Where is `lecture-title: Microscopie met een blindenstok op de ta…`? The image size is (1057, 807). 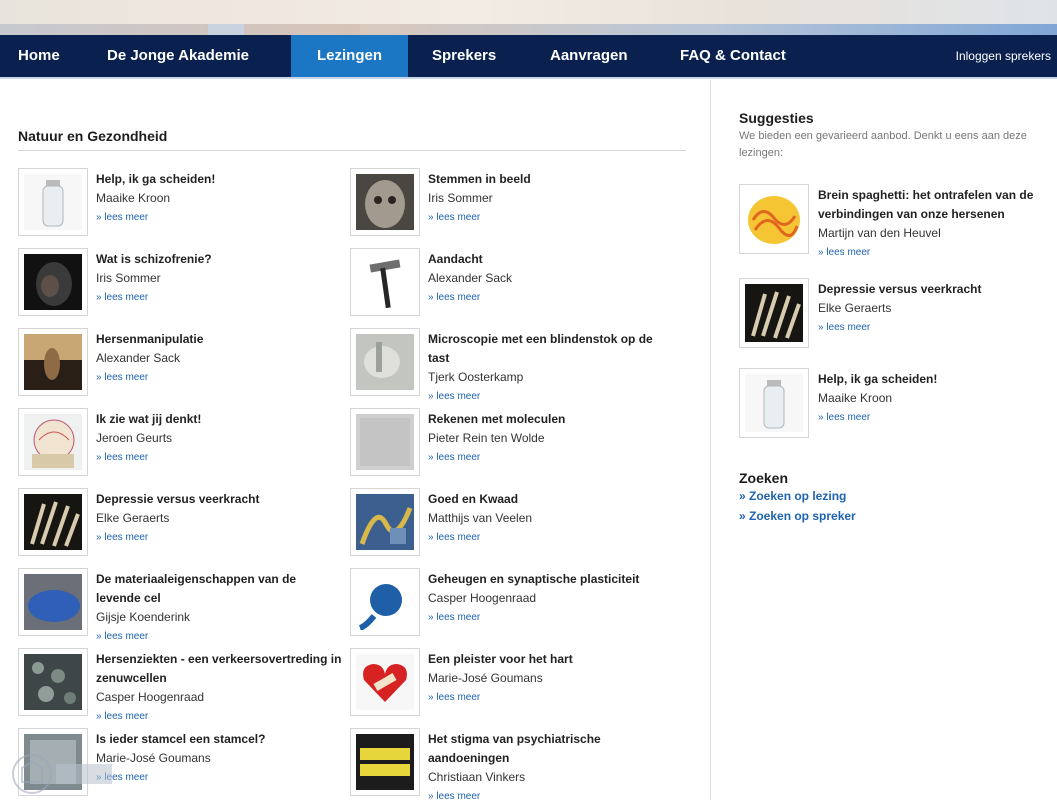 lecture-title: Microscopie met een blindenstok op de ta… is located at coordinates (552, 349).